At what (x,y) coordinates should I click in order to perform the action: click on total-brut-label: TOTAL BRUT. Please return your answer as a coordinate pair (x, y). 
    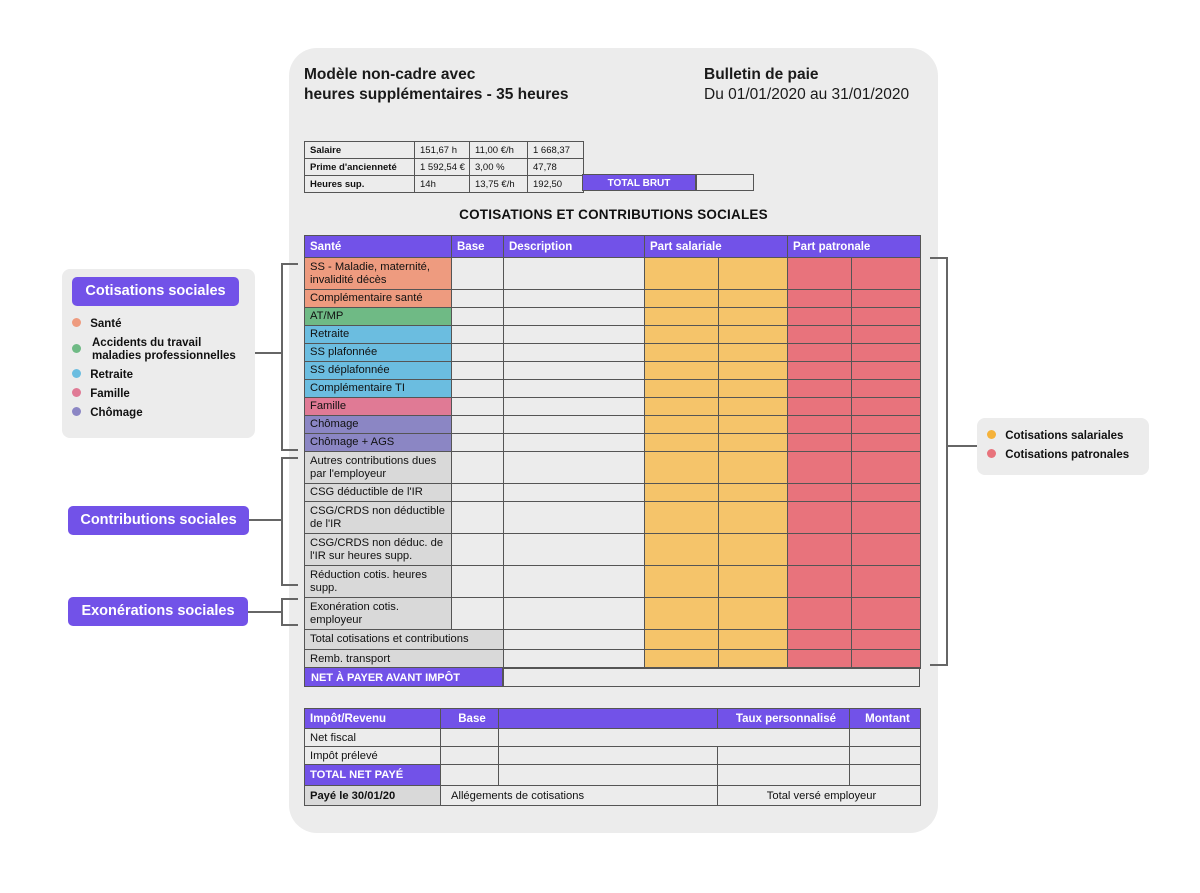
    Looking at the image, I should click on (639, 182).